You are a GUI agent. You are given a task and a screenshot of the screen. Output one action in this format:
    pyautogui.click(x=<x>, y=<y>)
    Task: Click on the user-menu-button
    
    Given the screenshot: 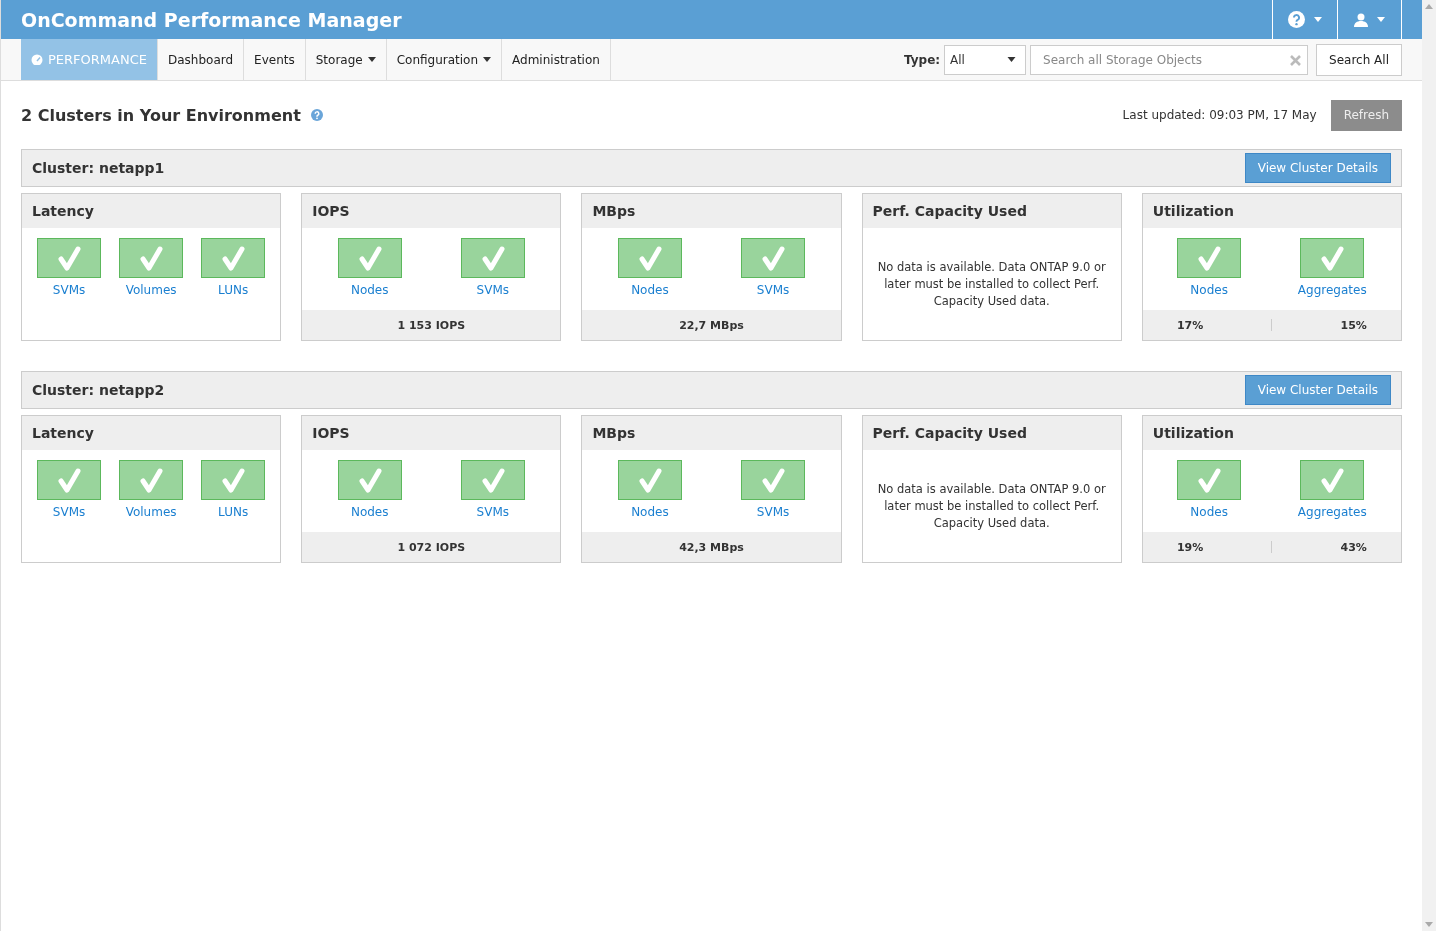 What is the action you would take?
    pyautogui.click(x=1369, y=19)
    